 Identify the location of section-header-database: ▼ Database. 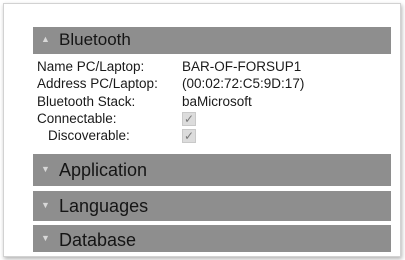
(212, 238).